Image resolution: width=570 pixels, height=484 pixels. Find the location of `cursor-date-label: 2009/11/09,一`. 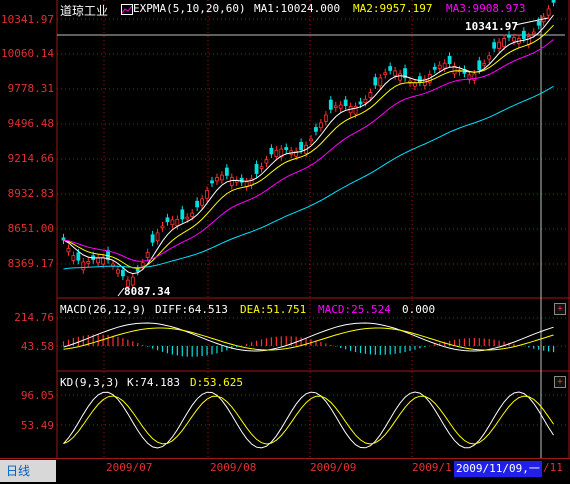

cursor-date-label: 2009/11/09,一 is located at coordinates (498, 469).